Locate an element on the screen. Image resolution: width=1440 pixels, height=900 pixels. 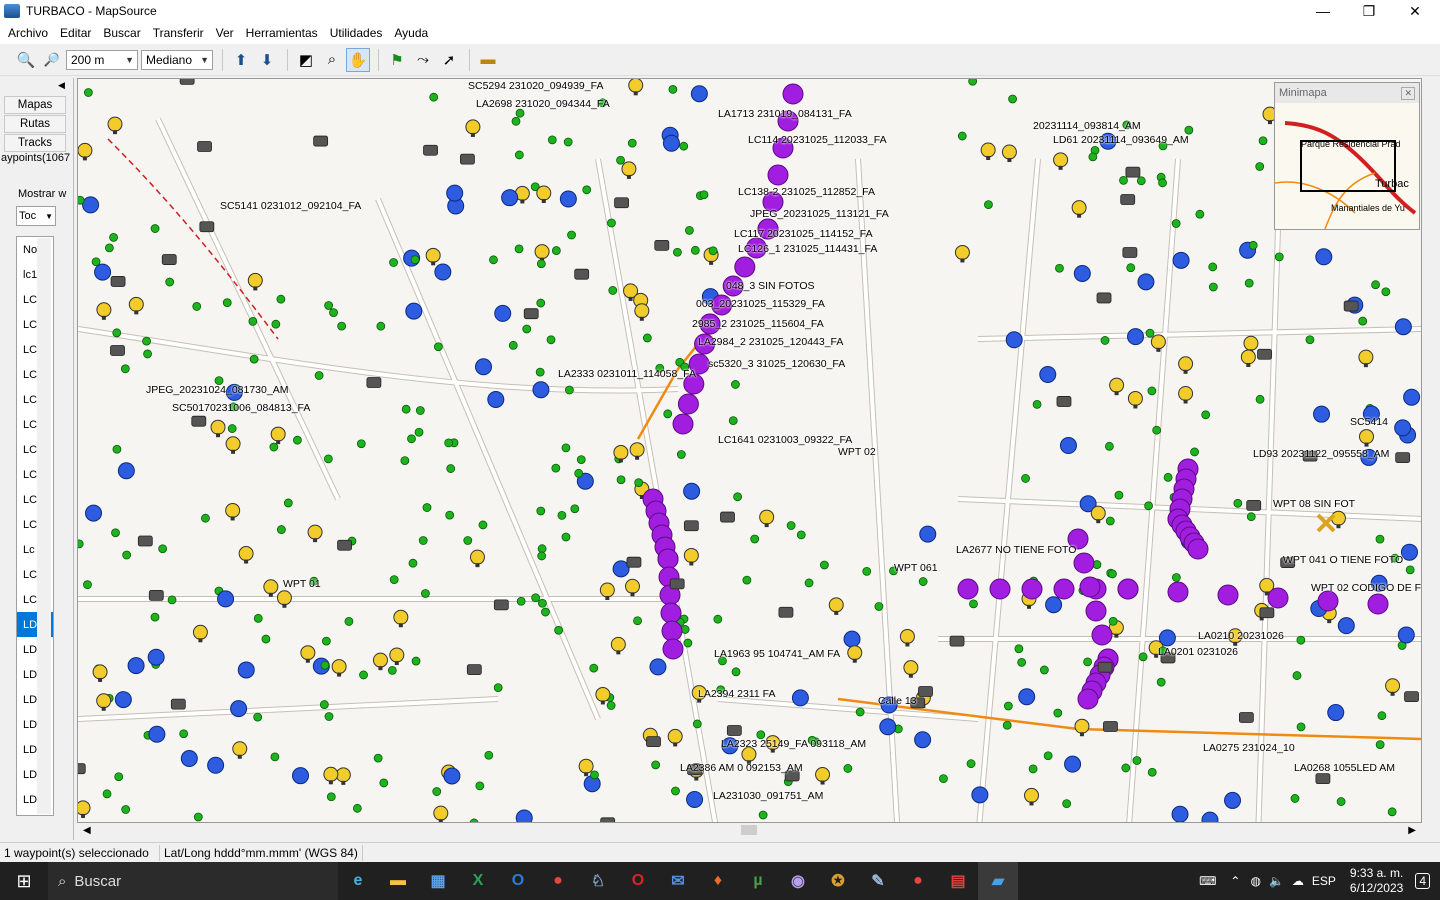
menu-buscar: Buscar is located at coordinates (121, 33).